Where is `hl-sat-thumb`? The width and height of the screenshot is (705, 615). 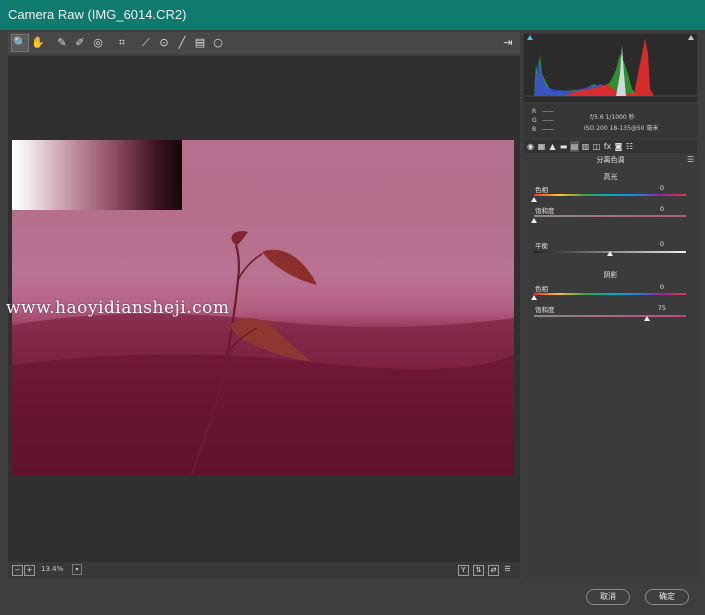 hl-sat-thumb is located at coordinates (534, 220).